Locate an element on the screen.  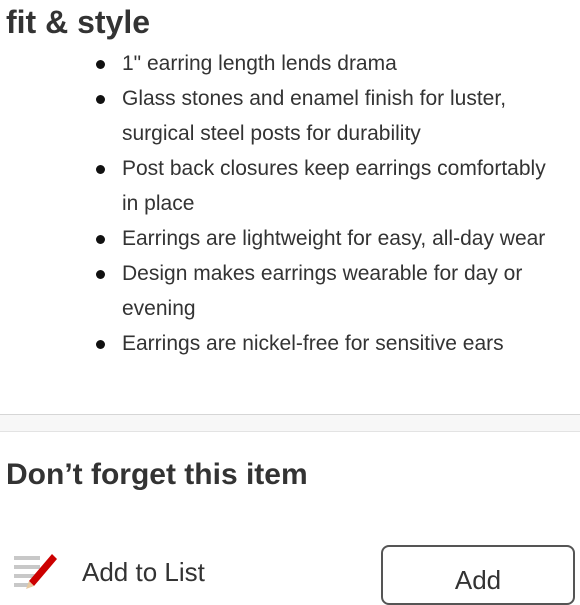
add-to-list-label: Add to List is located at coordinates (143, 572).